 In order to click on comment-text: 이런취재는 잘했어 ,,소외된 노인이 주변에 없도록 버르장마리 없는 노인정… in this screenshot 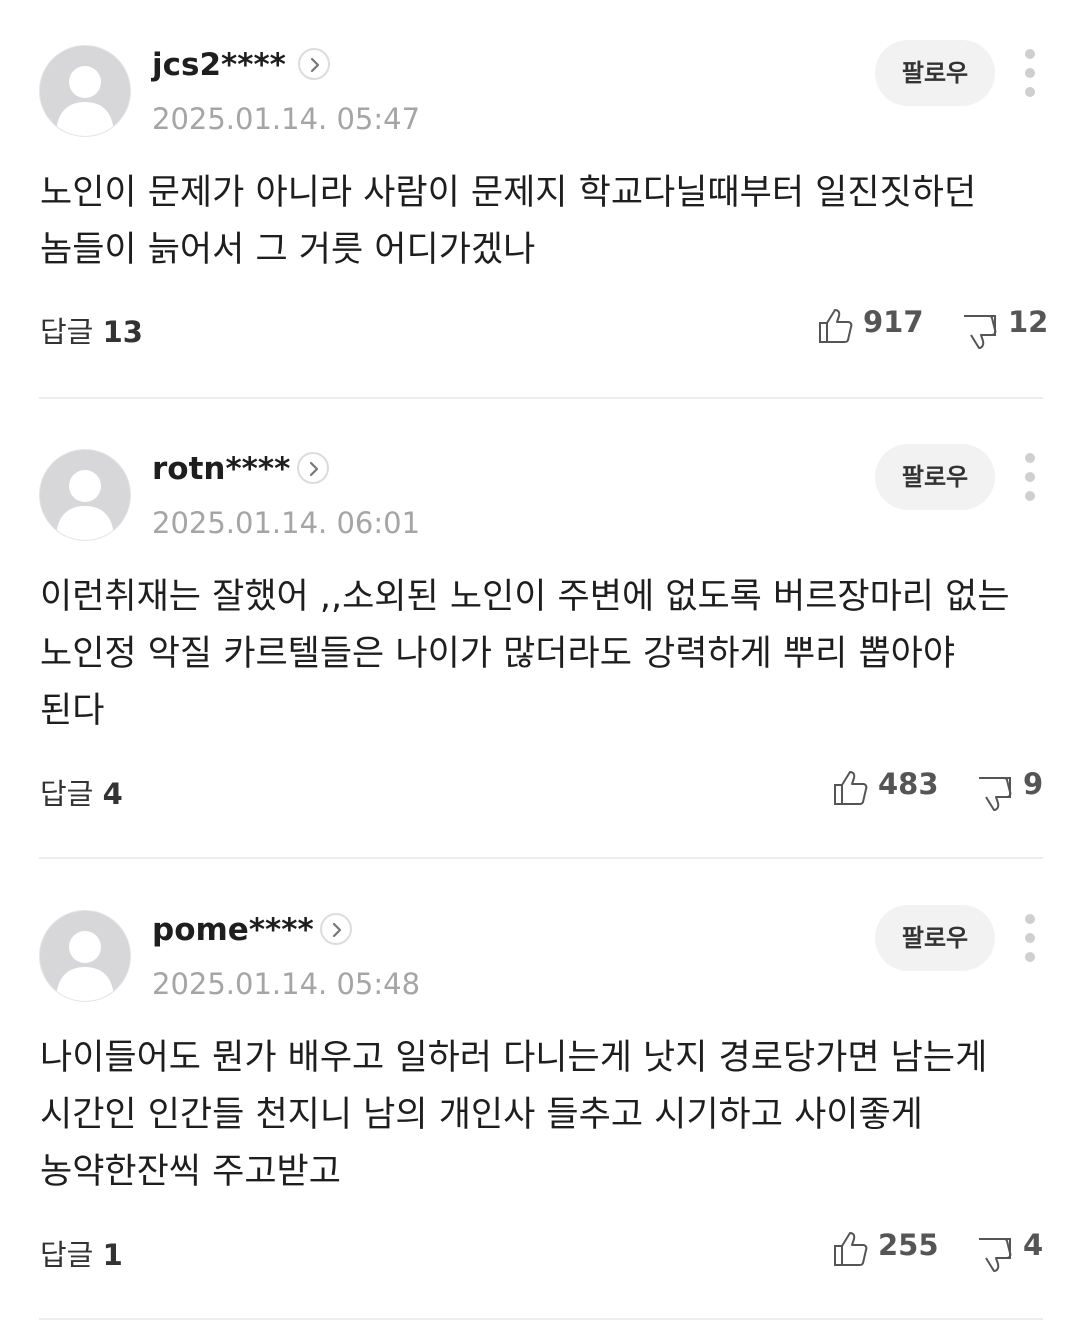, I will do `click(525, 654)`.